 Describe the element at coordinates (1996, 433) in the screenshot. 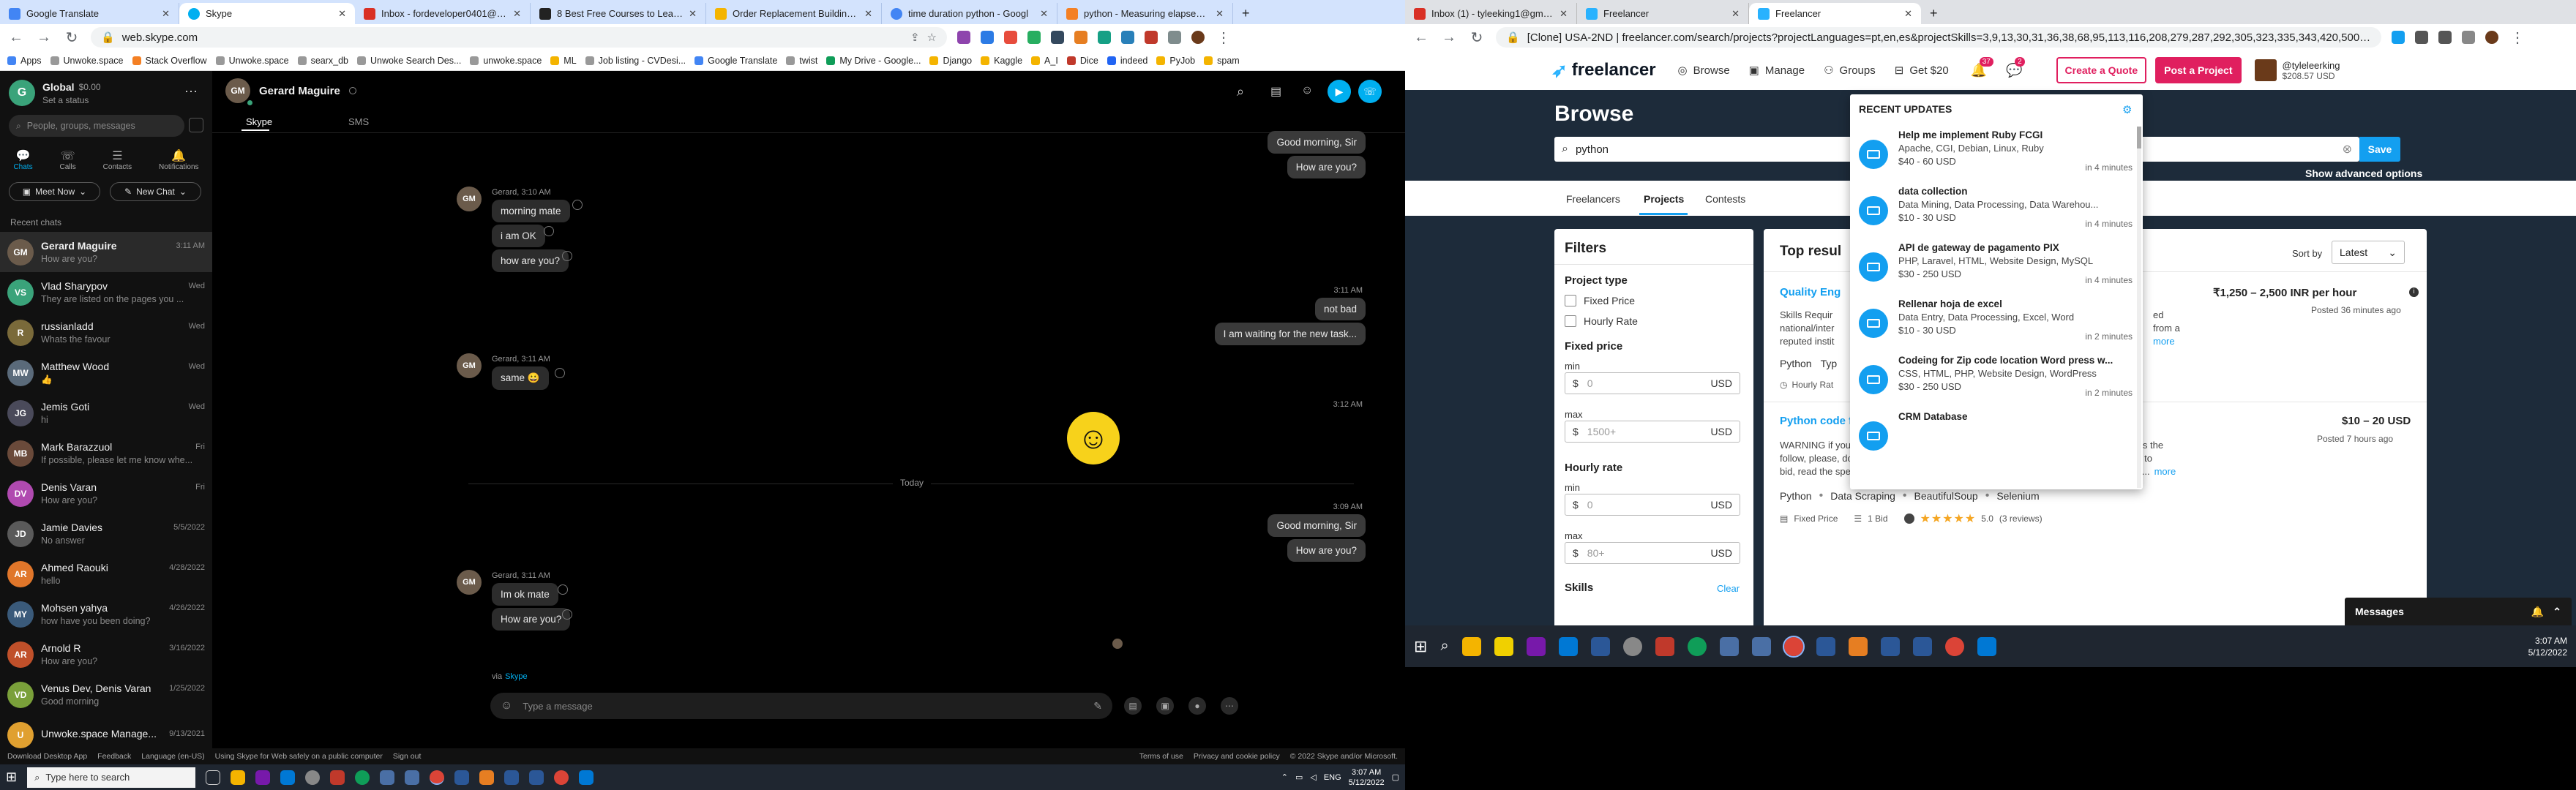

I see `update-item: CRM Database` at that location.